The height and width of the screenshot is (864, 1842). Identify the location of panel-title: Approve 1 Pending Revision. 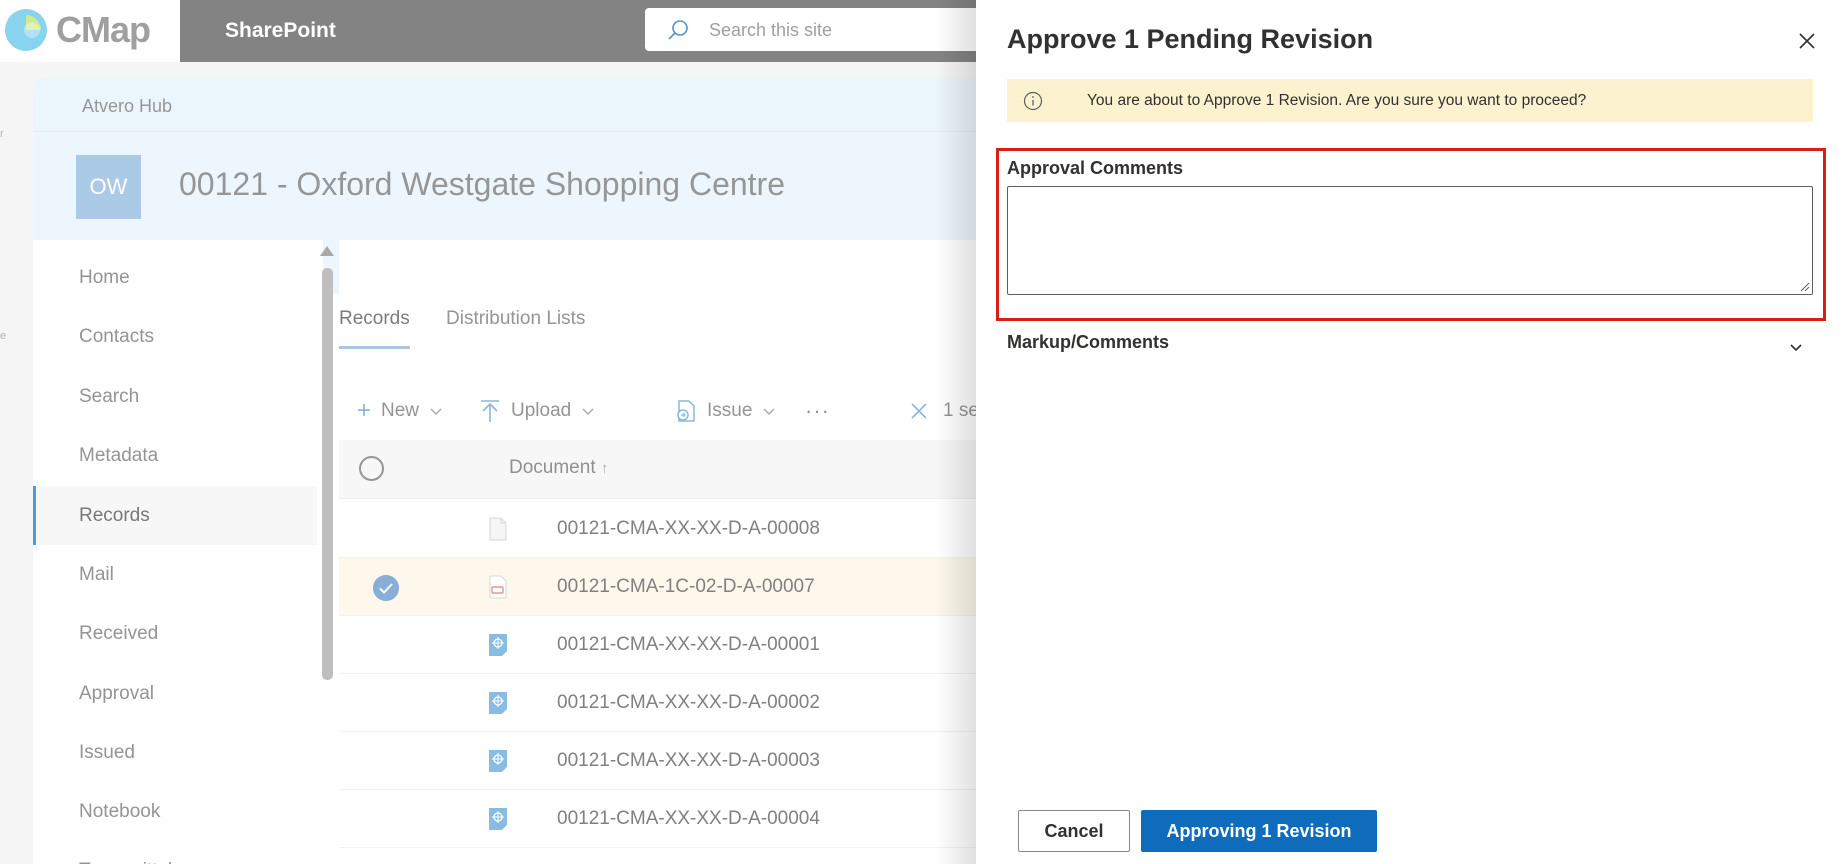
(1190, 39).